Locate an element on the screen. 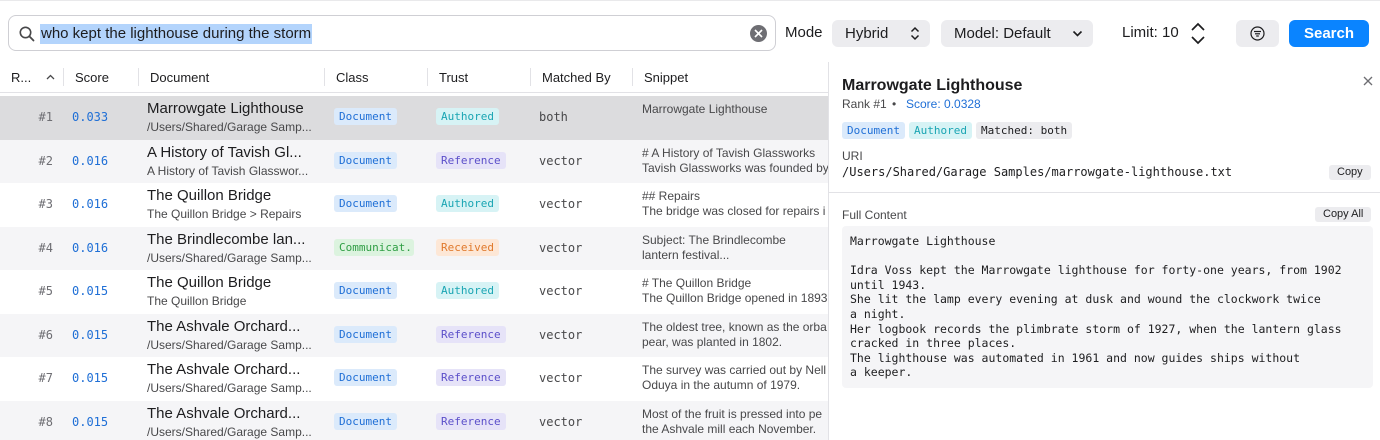  mode-label: Mode is located at coordinates (804, 32).